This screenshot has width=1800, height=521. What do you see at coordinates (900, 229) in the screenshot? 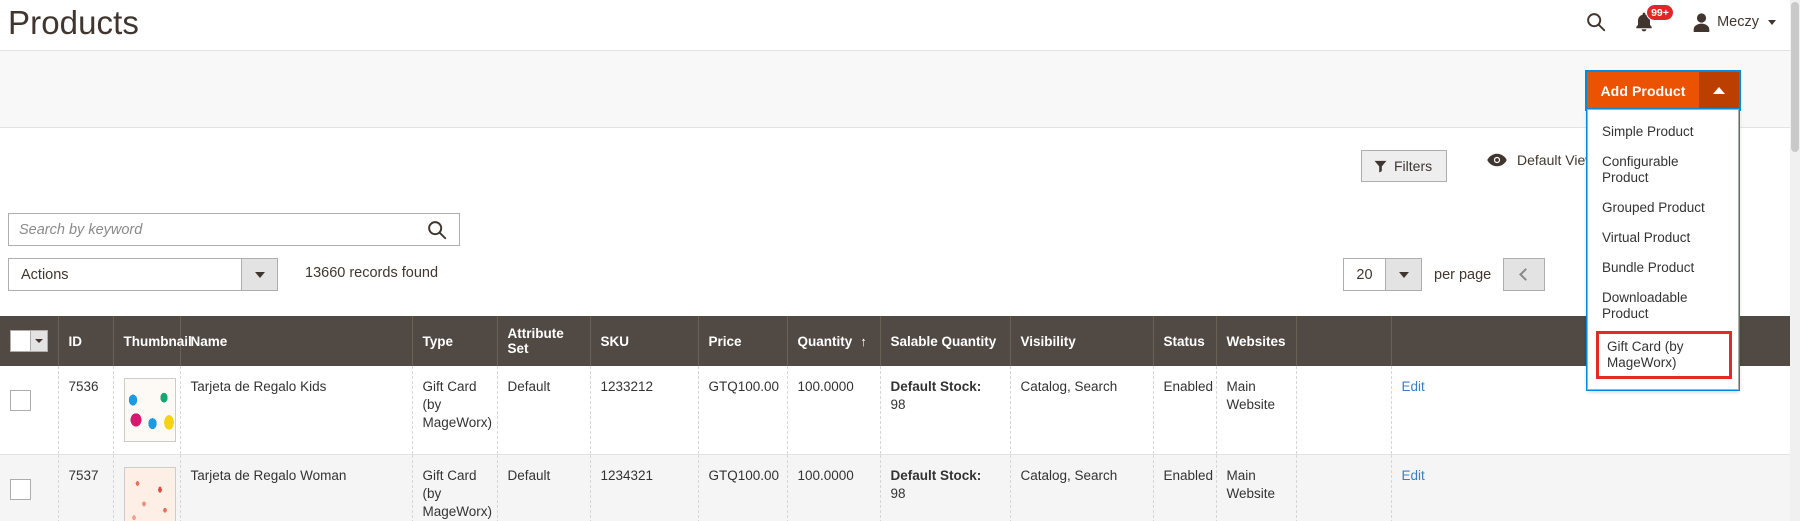
I see `grid-search-row` at bounding box center [900, 229].